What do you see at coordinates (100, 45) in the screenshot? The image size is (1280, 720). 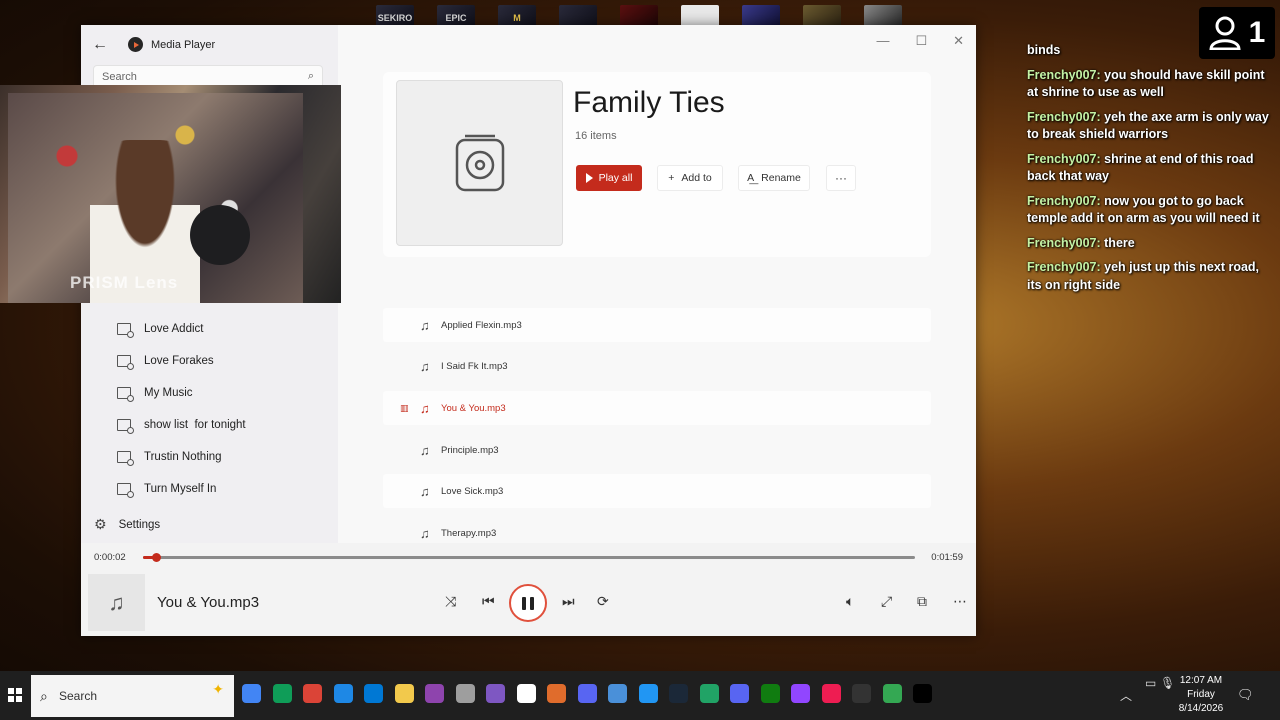 I see `back-arrow-icon: ←` at bounding box center [100, 45].